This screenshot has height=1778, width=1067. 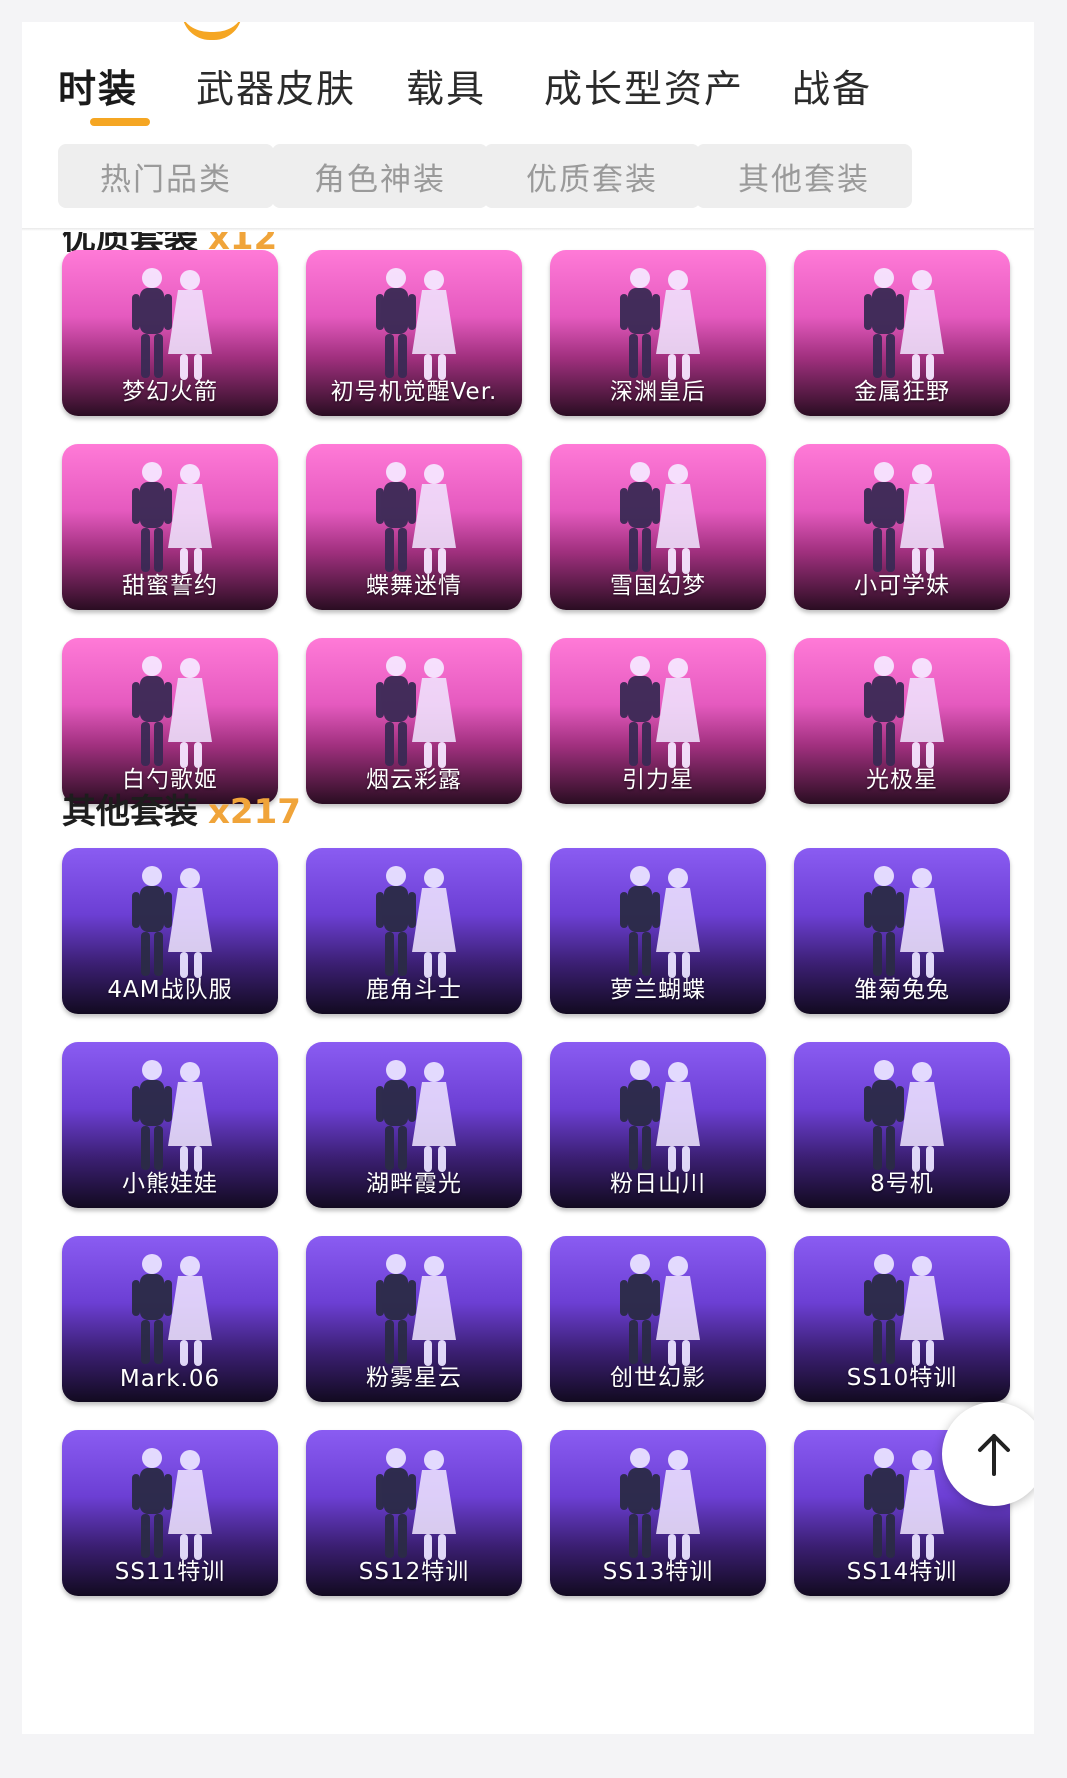 I want to click on outfit-card-label: 4AM战队服, so click(x=170, y=990).